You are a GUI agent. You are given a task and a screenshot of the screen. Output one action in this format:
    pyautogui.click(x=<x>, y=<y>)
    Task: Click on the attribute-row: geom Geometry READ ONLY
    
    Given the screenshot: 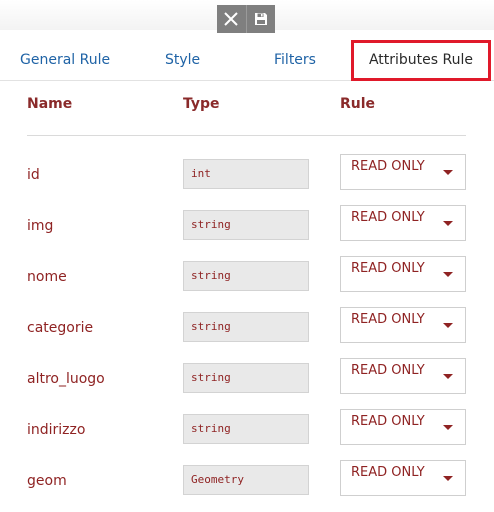 What is the action you would take?
    pyautogui.click(x=247, y=479)
    